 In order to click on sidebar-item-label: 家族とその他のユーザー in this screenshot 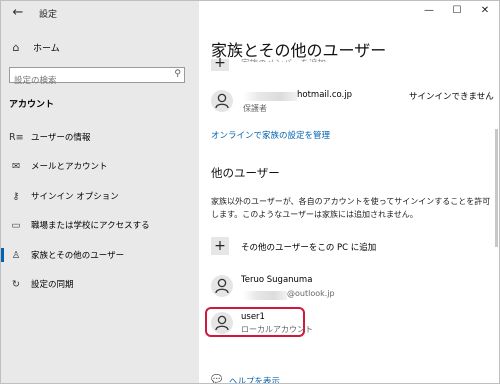, I will do `click(78, 256)`.